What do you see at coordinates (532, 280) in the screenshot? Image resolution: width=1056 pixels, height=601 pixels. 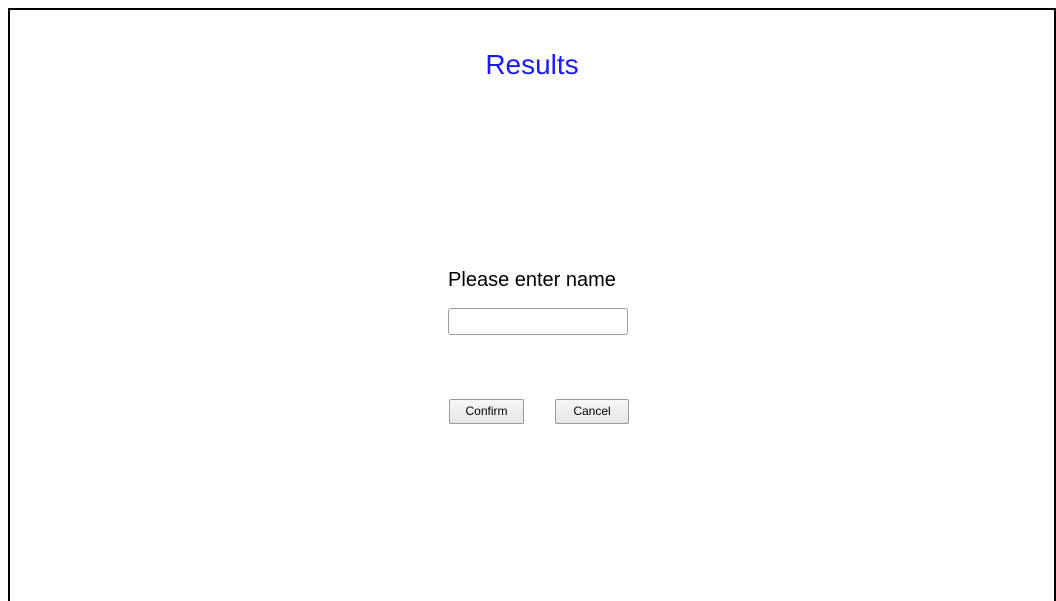 I see `name-prompt-label: Please enter name` at bounding box center [532, 280].